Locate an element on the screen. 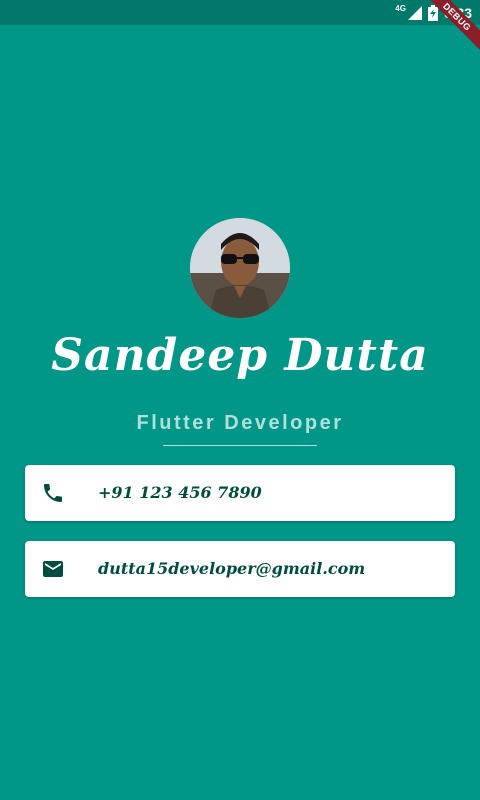 The width and height of the screenshot is (480, 800). status-bar: 4G 6:33 is located at coordinates (240, 12).